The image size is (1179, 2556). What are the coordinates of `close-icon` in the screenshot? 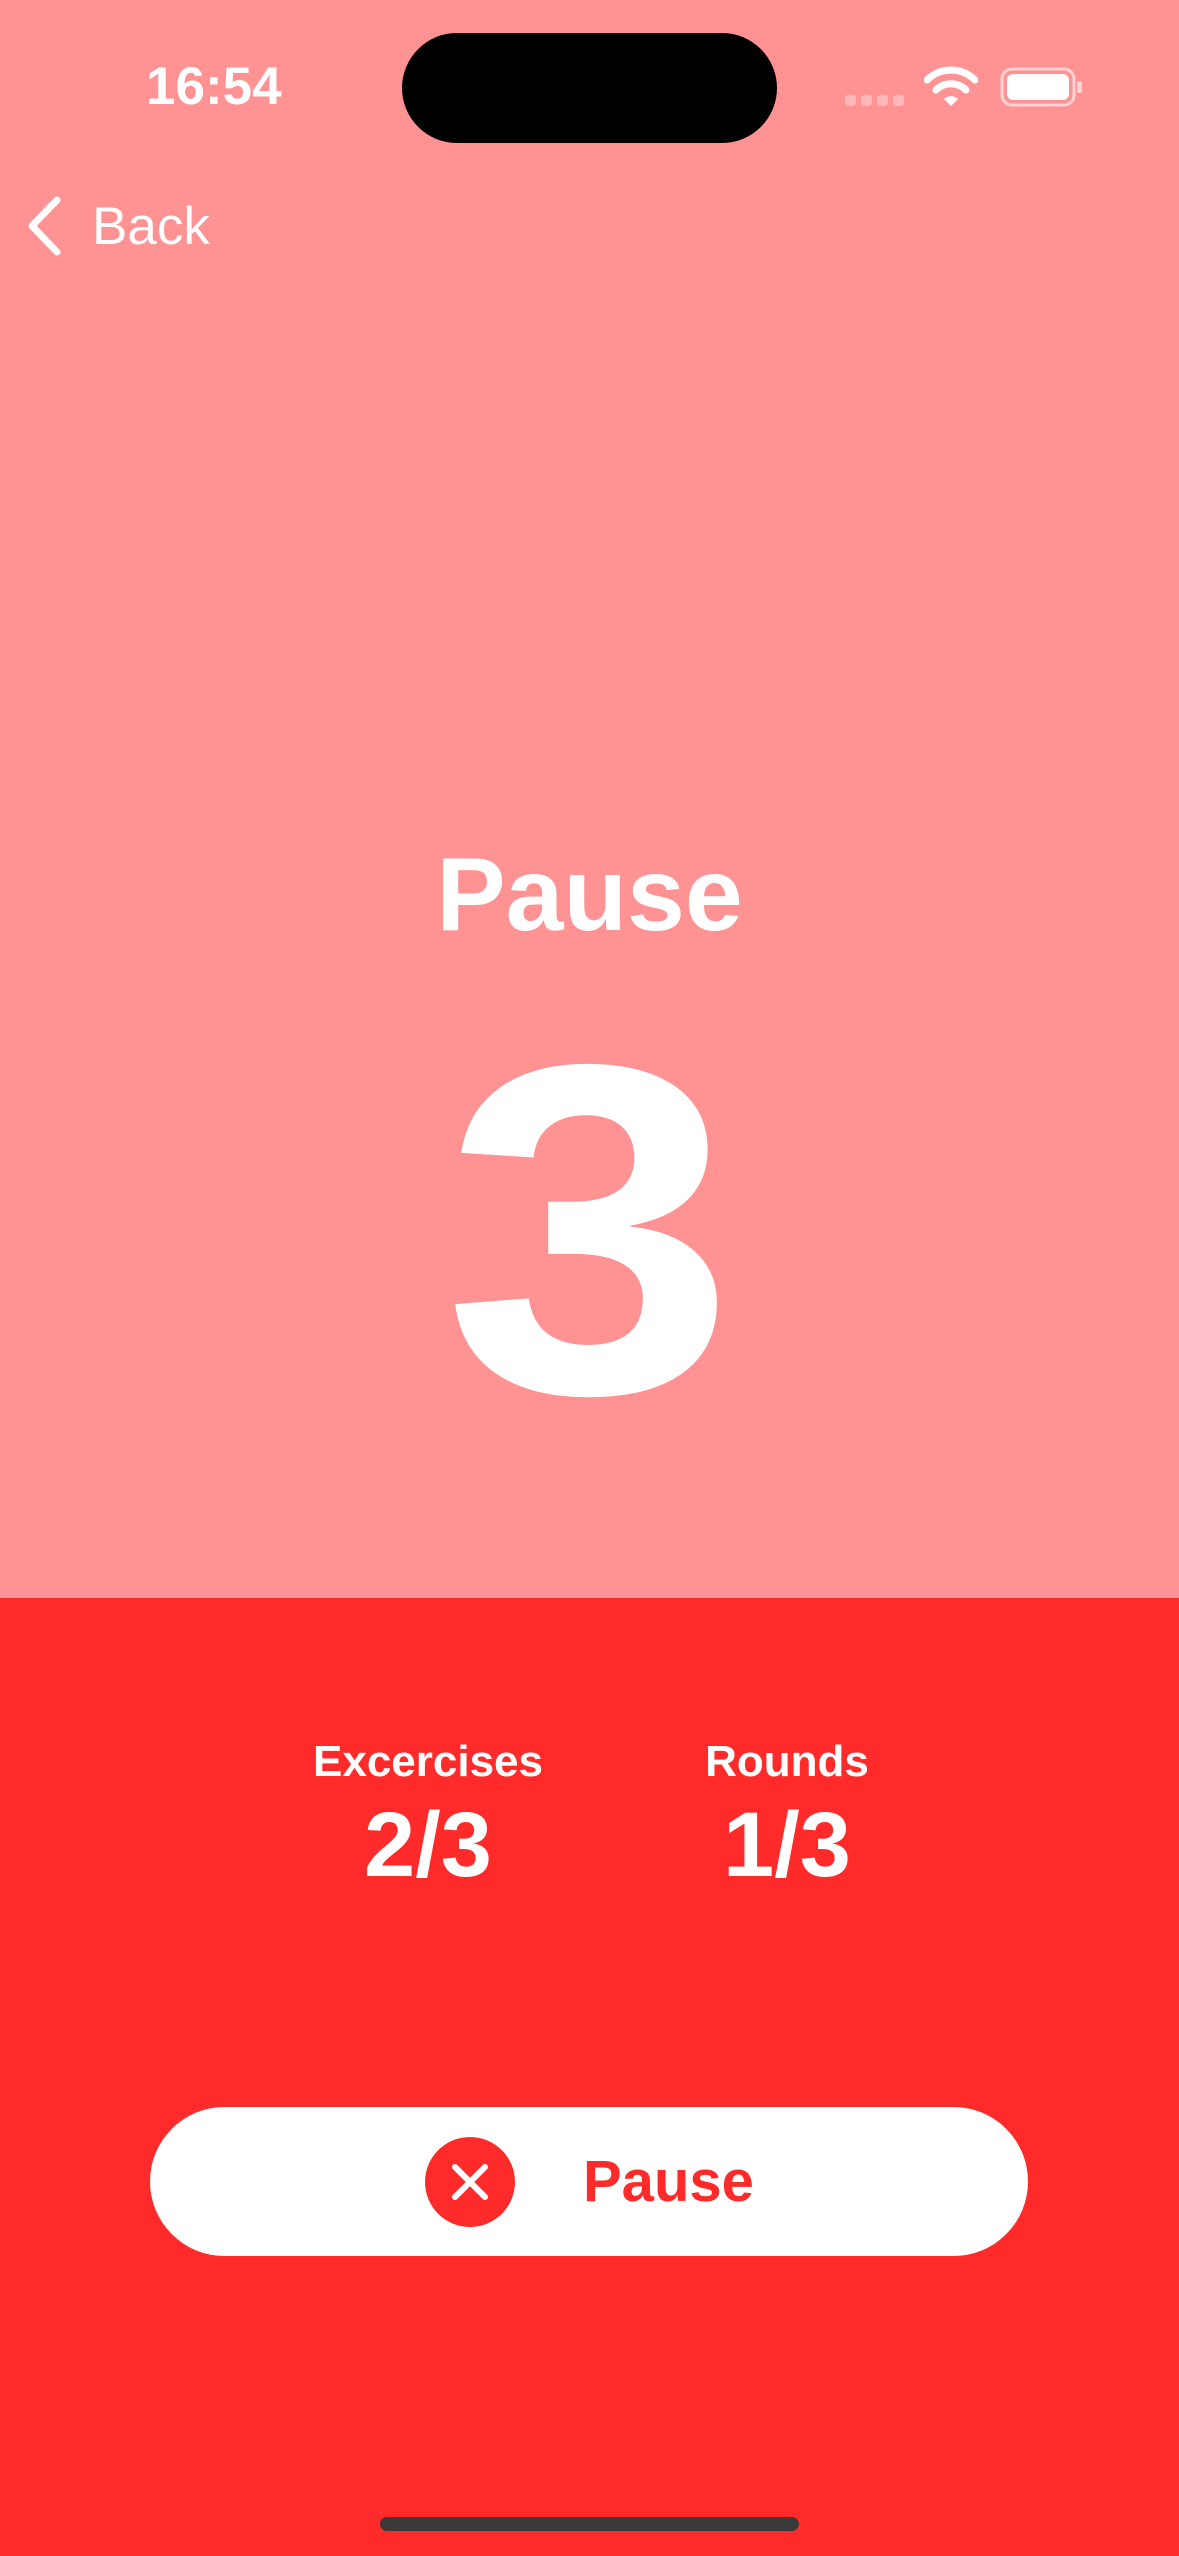 It's located at (470, 2182).